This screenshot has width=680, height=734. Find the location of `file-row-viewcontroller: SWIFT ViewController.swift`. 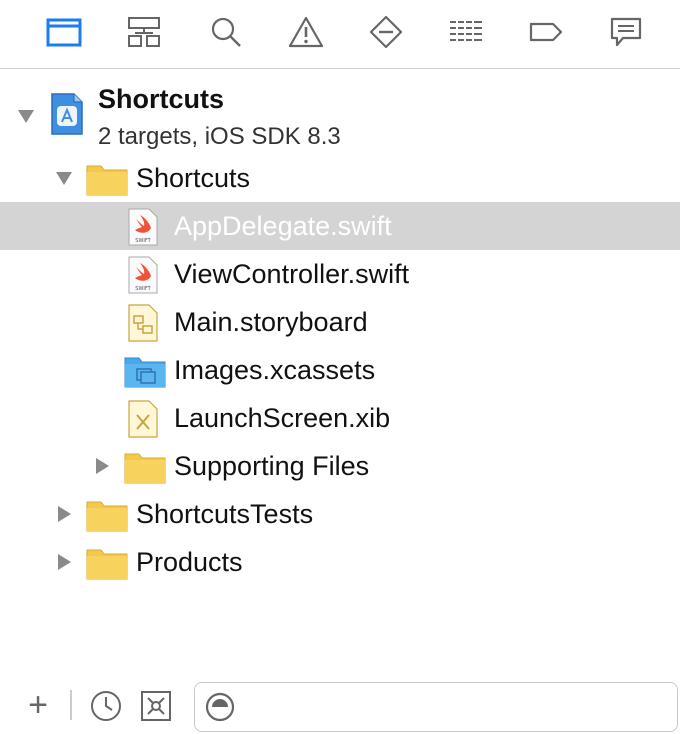

file-row-viewcontroller: SWIFT ViewController.swift is located at coordinates (340, 274).